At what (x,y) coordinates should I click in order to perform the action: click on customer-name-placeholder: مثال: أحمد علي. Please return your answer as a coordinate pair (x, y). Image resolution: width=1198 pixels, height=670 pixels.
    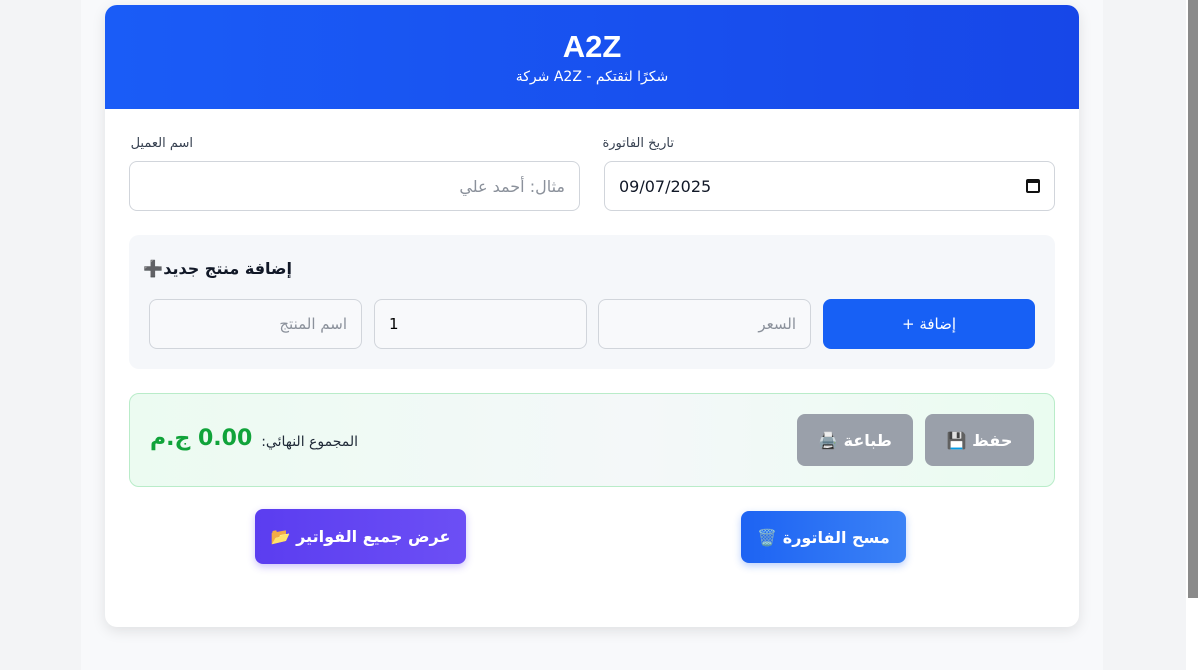
    Looking at the image, I should click on (512, 186).